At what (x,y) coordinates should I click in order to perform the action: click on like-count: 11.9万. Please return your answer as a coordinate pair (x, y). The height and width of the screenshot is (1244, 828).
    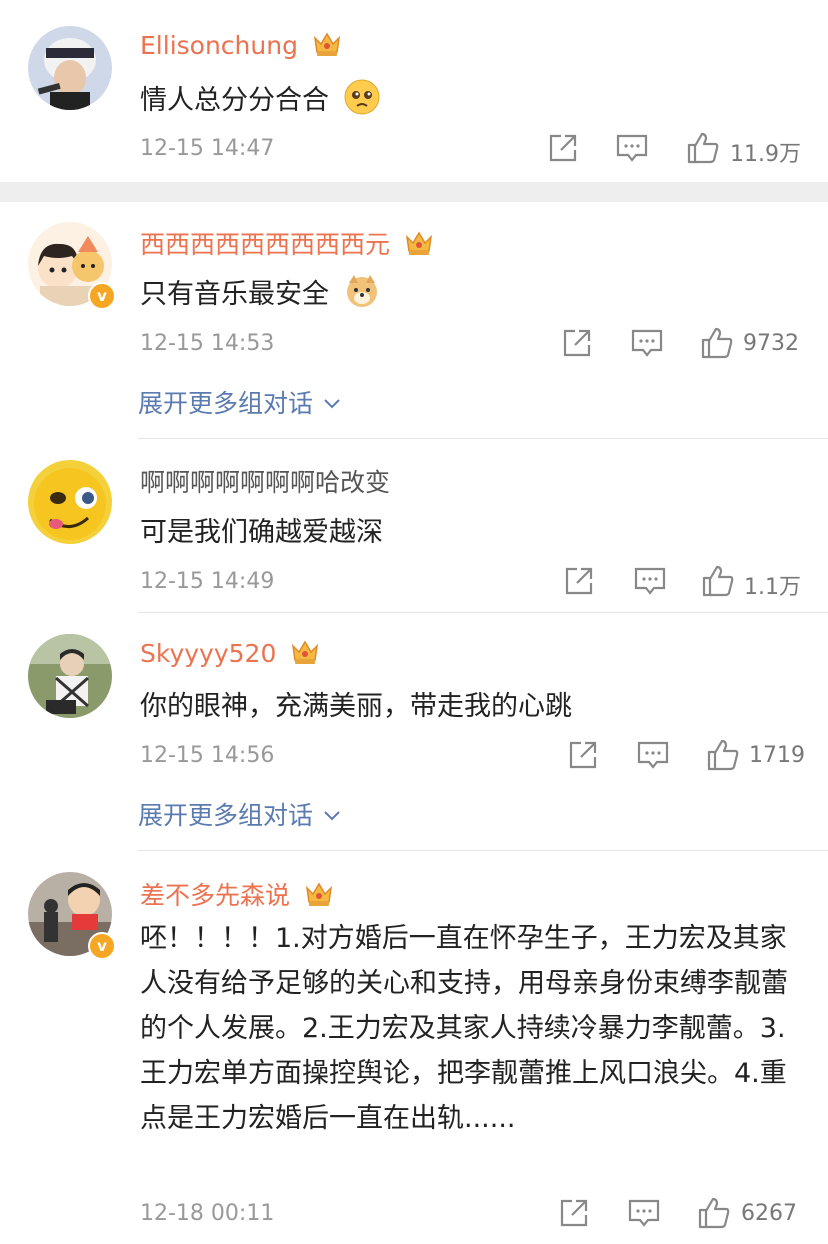
    Looking at the image, I should click on (765, 154).